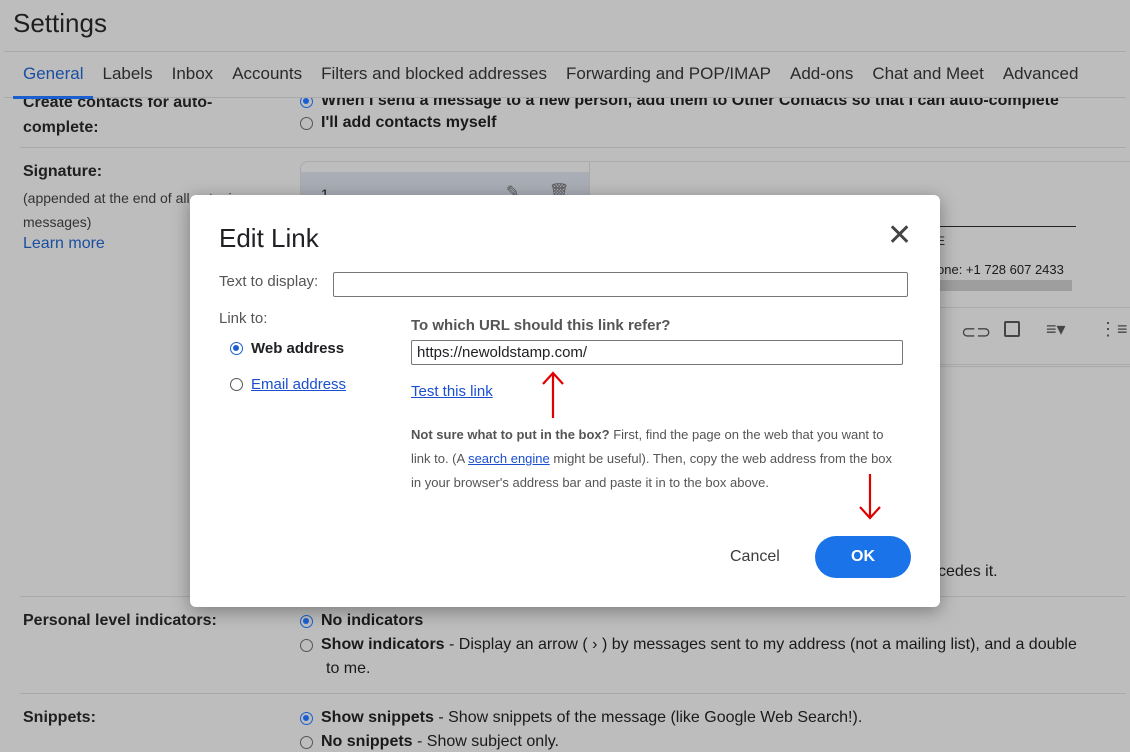 Image resolution: width=1130 pixels, height=752 pixels. What do you see at coordinates (1113, 329) in the screenshot?
I see `numbered-list-icon: ⋮≡` at bounding box center [1113, 329].